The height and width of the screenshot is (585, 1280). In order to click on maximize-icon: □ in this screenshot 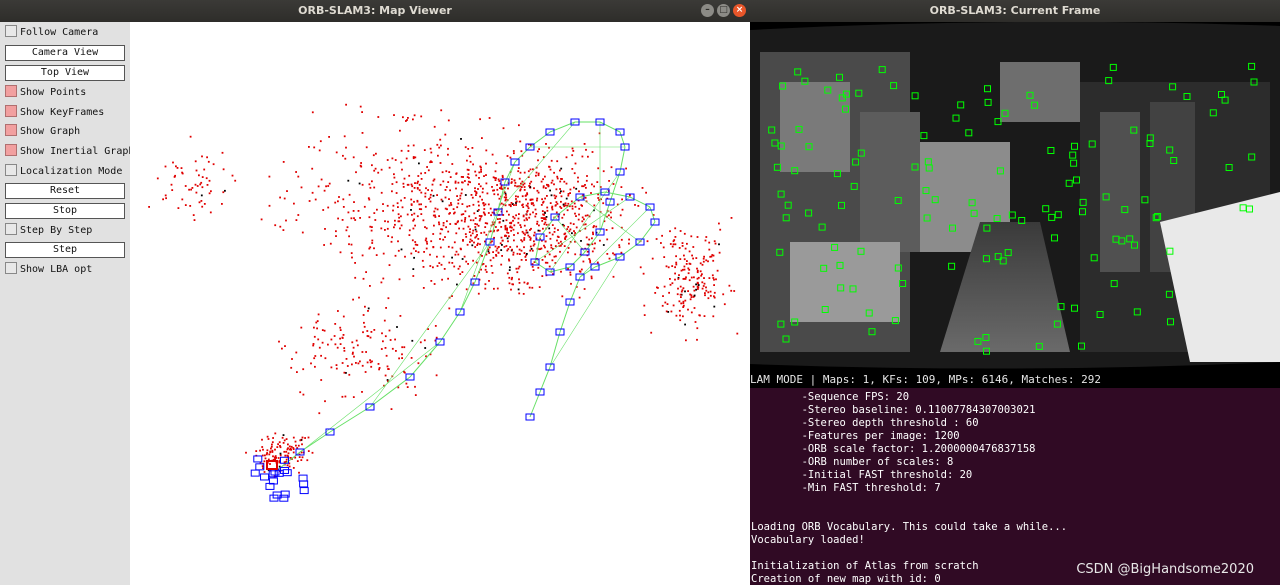, I will do `click(723, 10)`.